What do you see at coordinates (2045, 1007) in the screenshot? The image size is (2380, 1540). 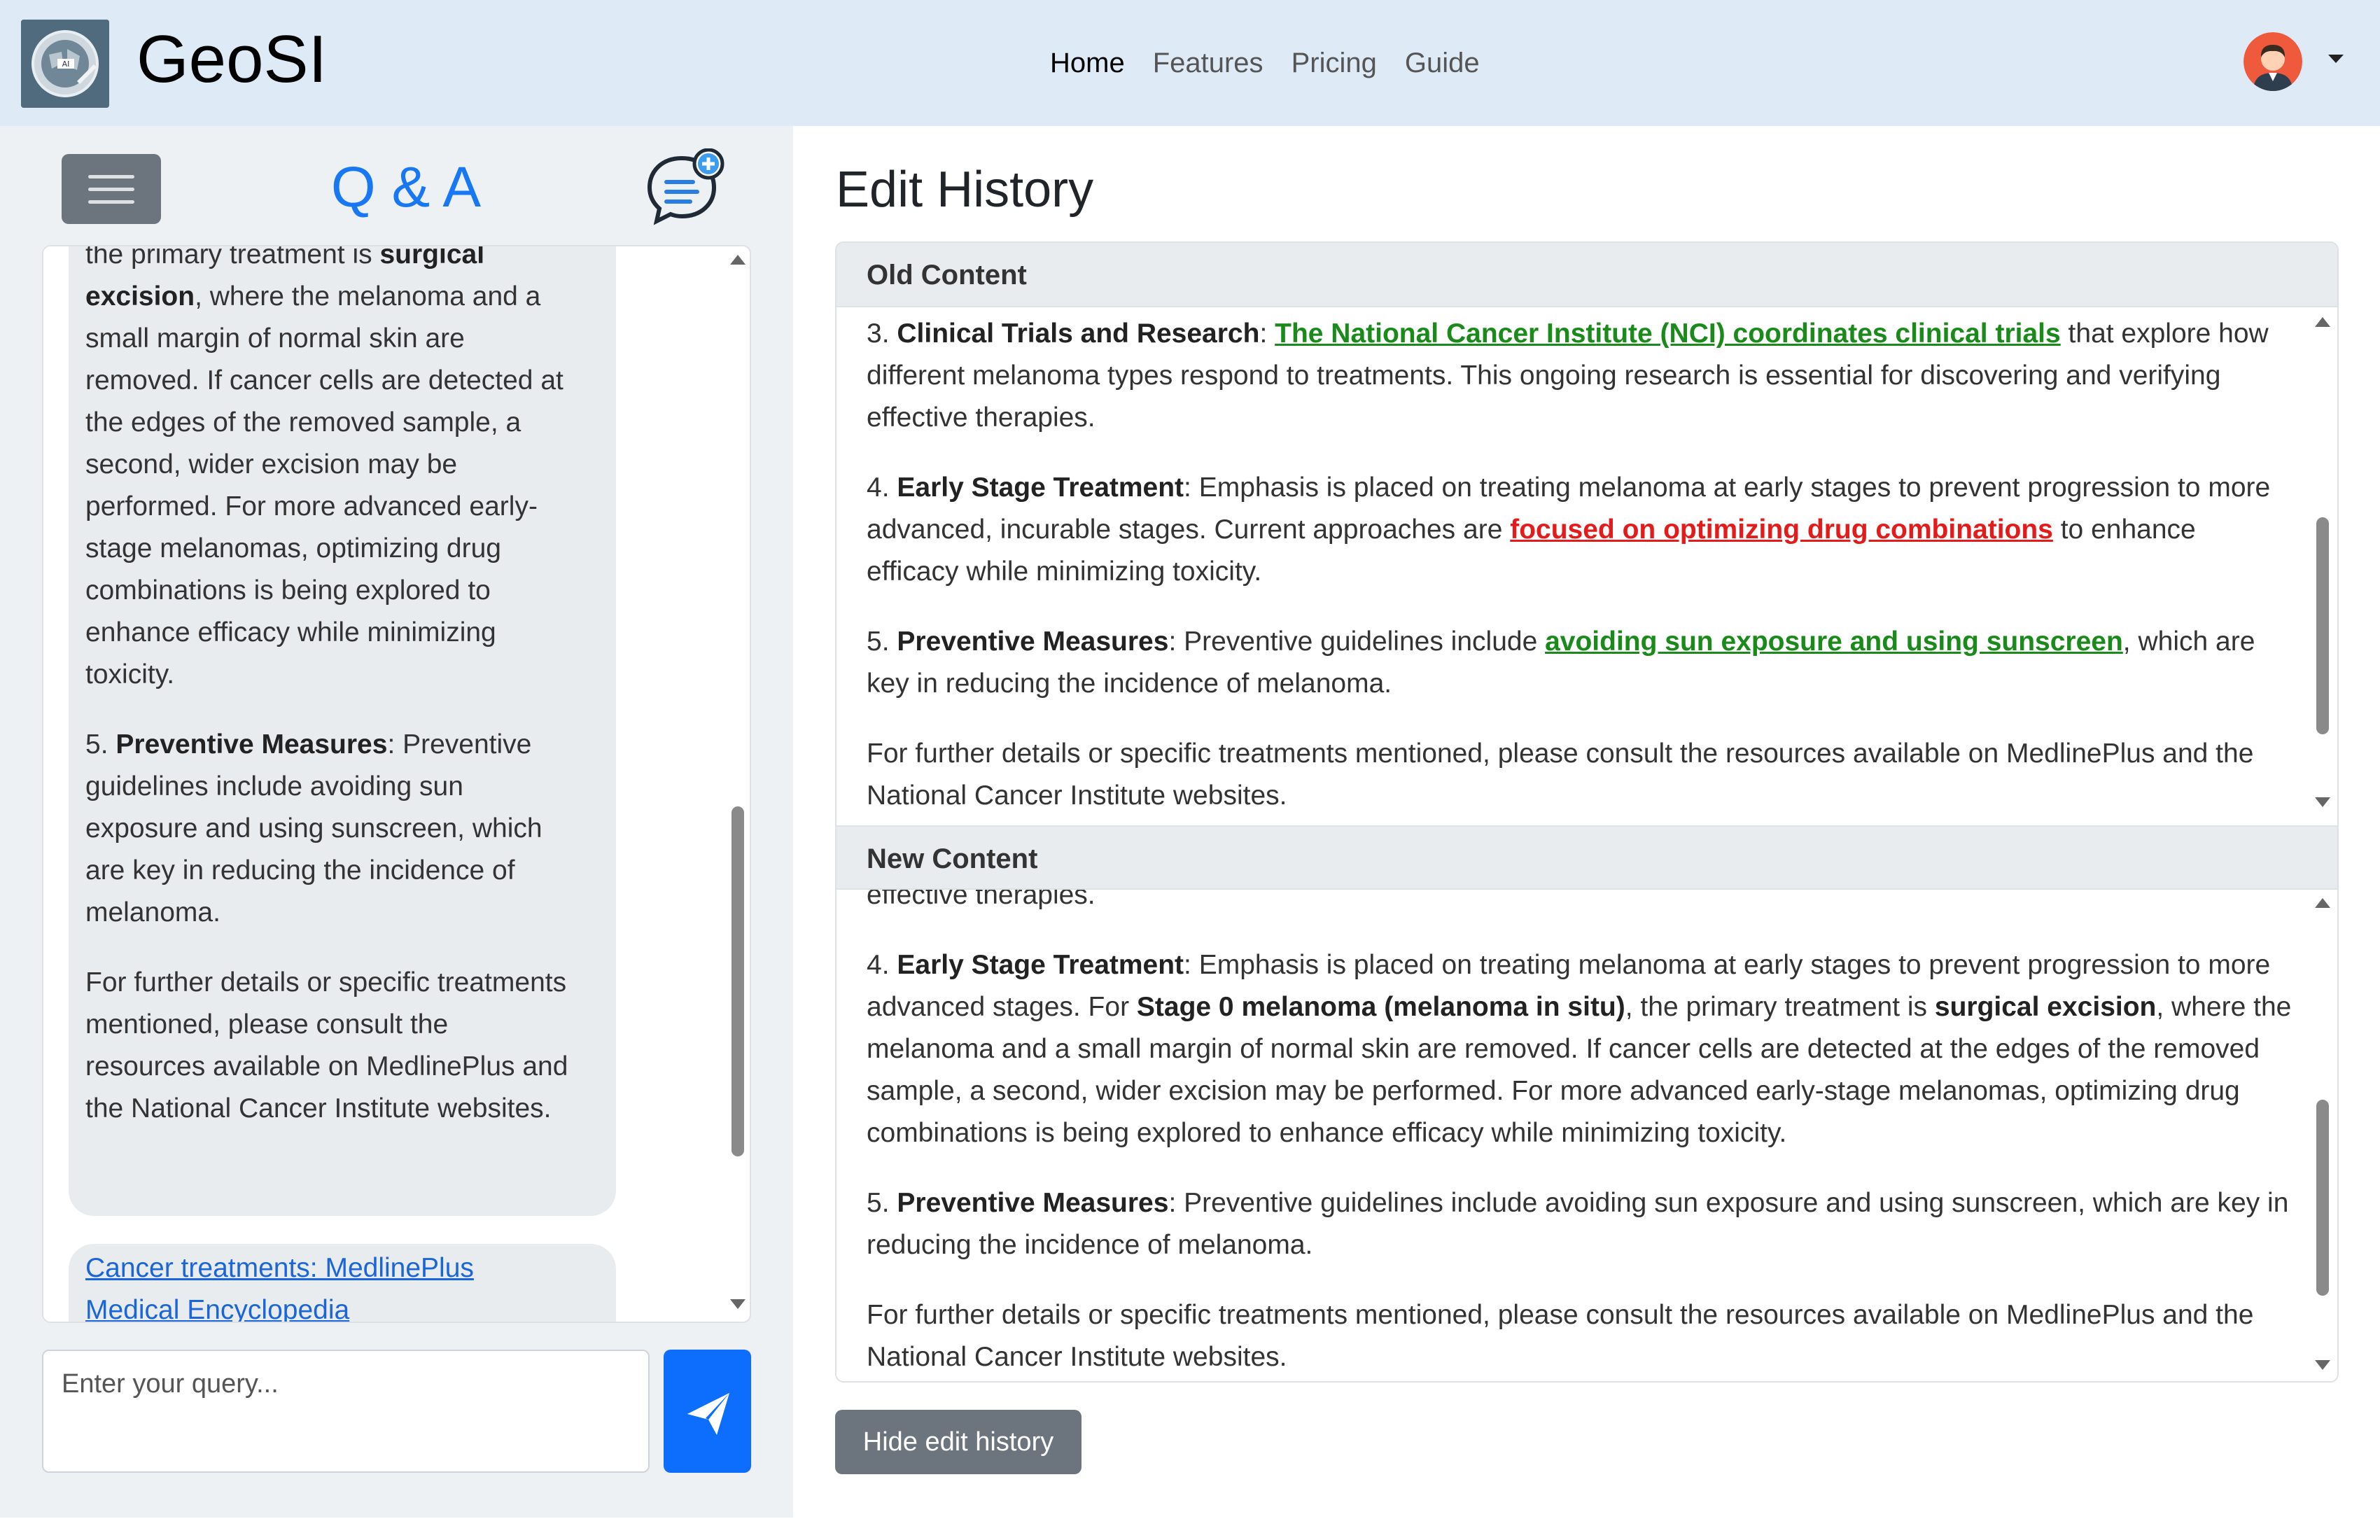 I see `new-bold-term: surgical excision` at bounding box center [2045, 1007].